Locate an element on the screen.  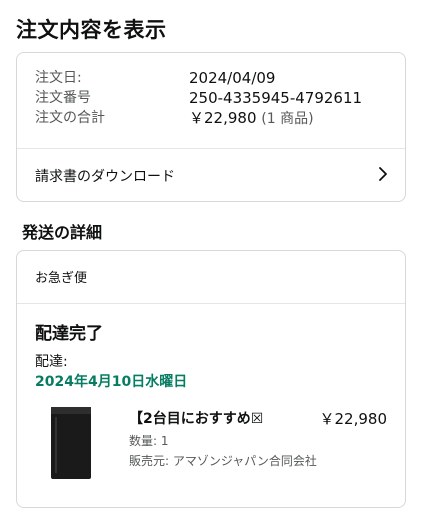
order-number-value: 250-4335945-4792611 is located at coordinates (276, 98).